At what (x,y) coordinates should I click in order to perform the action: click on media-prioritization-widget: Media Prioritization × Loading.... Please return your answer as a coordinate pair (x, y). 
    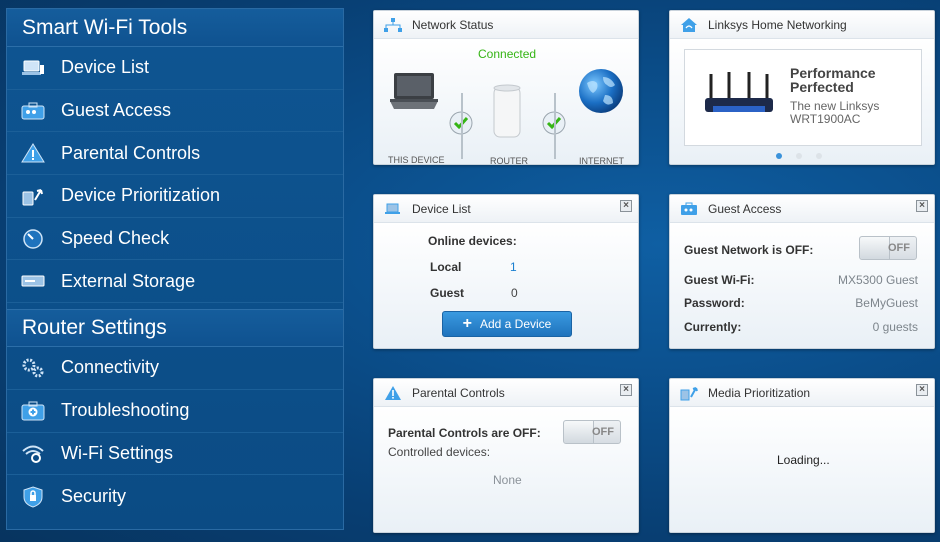
    Looking at the image, I should click on (802, 455).